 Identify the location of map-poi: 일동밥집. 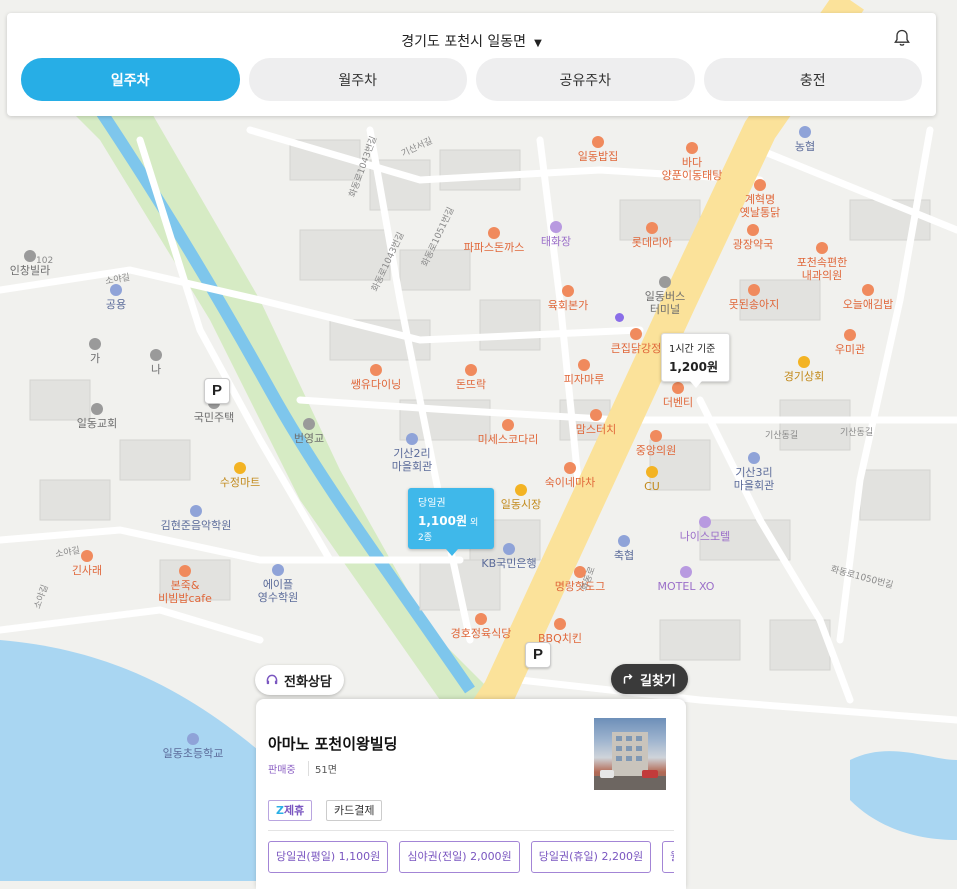
(598, 149).